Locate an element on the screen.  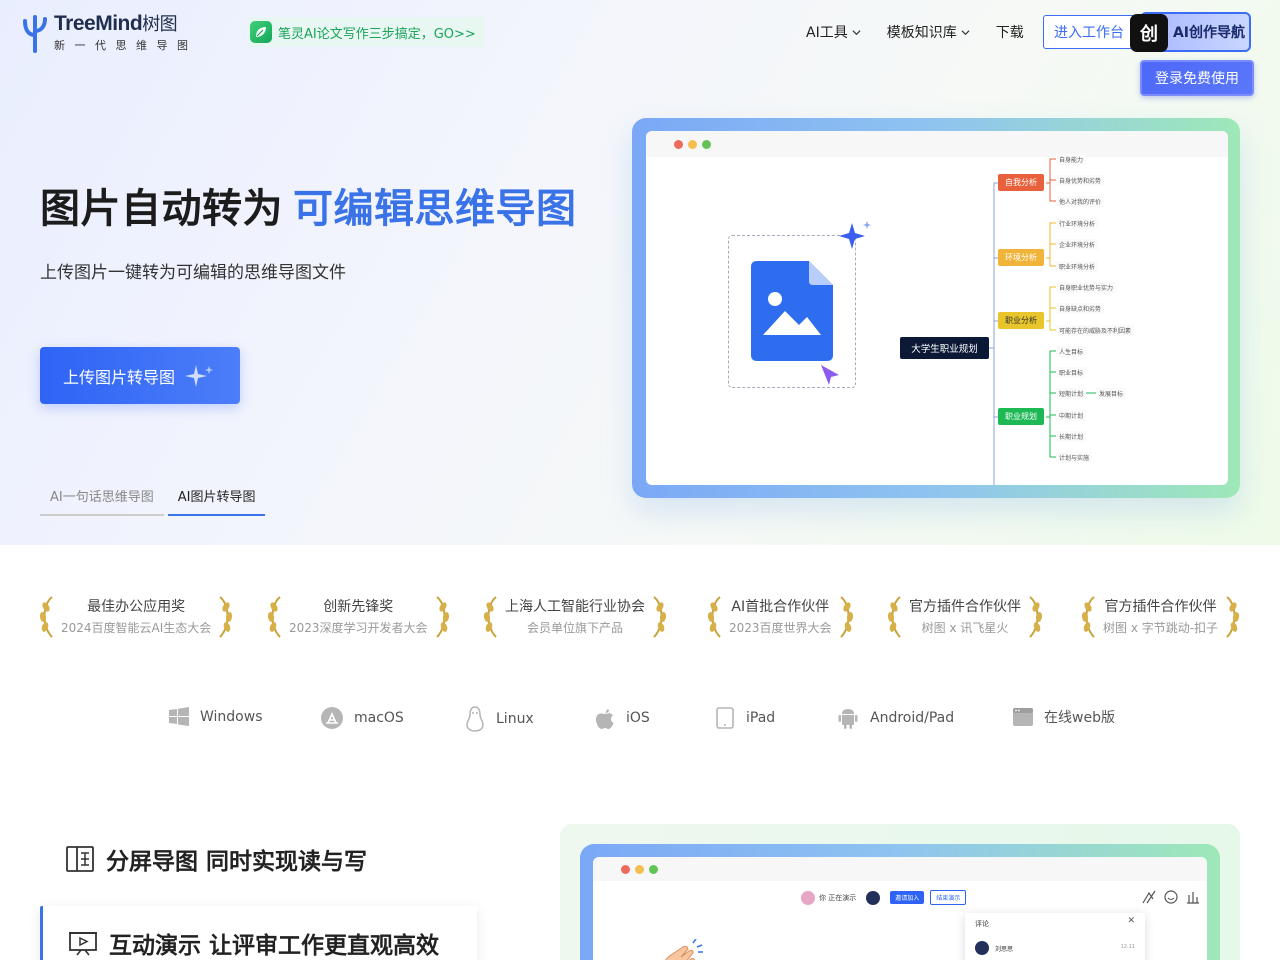
mindmap-leaf-node: 中期计划 is located at coordinates (1071, 415).